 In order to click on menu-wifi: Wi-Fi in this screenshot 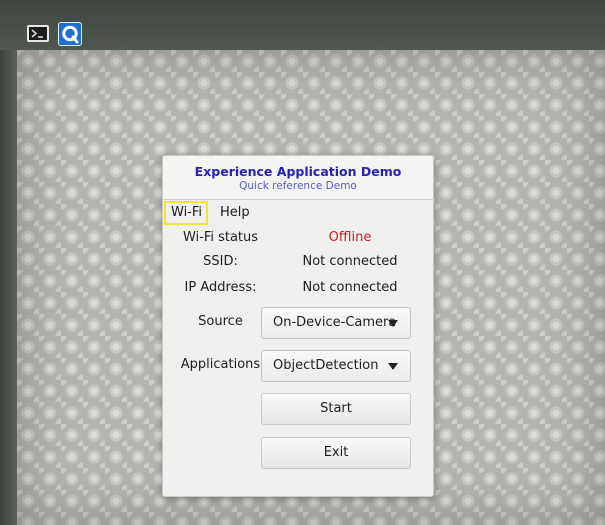, I will do `click(186, 213)`.